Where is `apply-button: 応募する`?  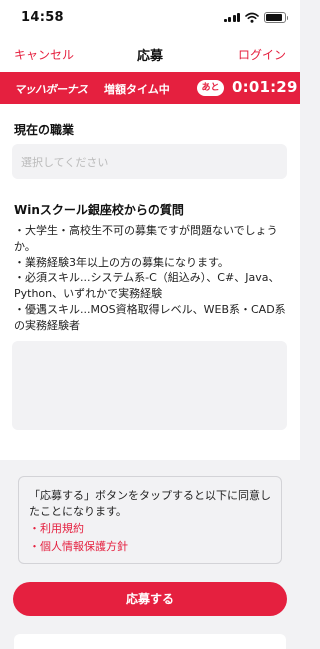
apply-button: 応募する is located at coordinates (150, 599).